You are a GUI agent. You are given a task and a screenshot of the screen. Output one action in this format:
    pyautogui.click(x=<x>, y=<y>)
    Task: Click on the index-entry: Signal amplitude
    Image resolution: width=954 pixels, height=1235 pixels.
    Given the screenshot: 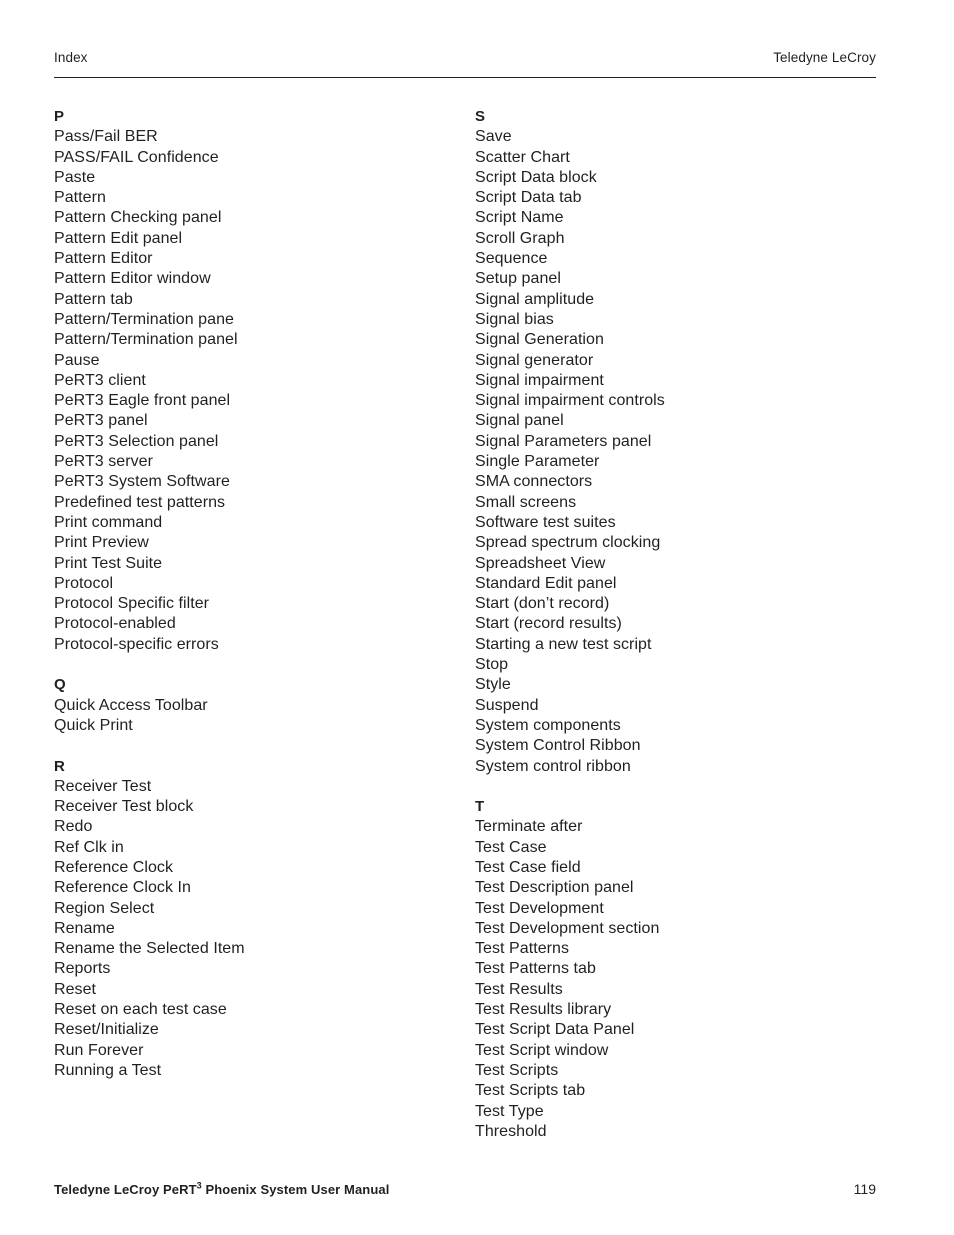 What is the action you would take?
    pyautogui.click(x=535, y=299)
    